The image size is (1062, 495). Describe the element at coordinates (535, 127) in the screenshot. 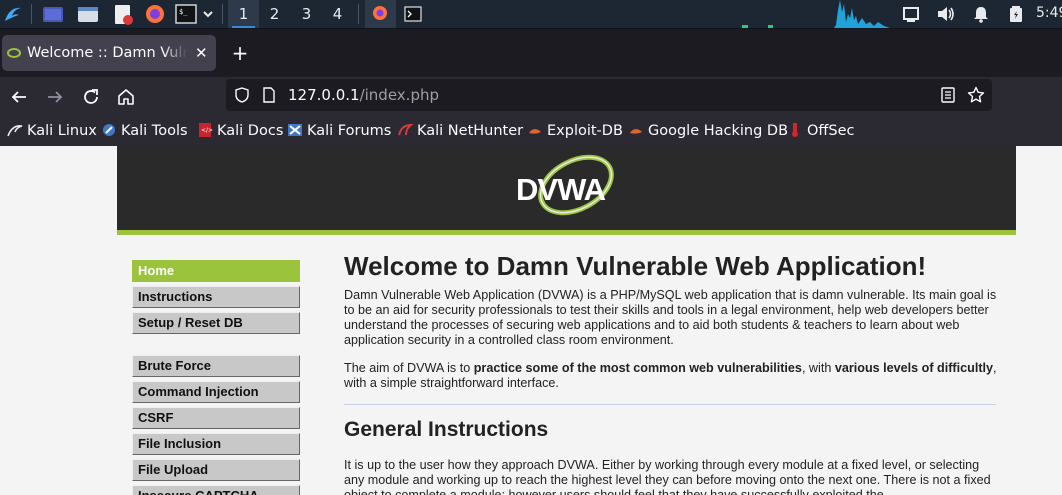

I see `exploit-db-icon` at that location.